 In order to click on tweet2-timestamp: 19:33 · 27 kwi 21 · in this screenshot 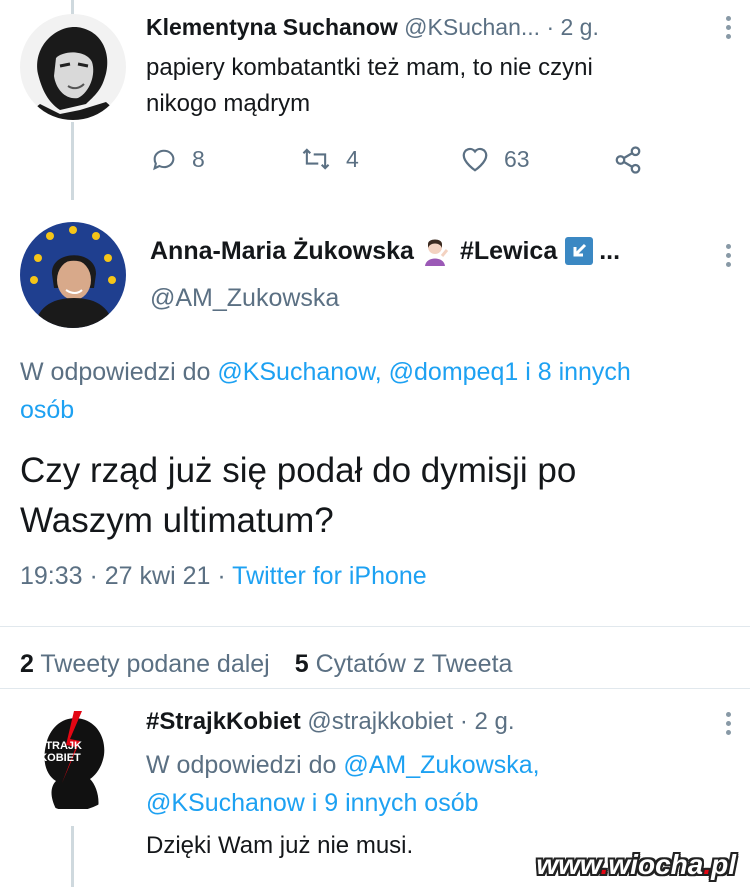, I will do `click(126, 576)`.